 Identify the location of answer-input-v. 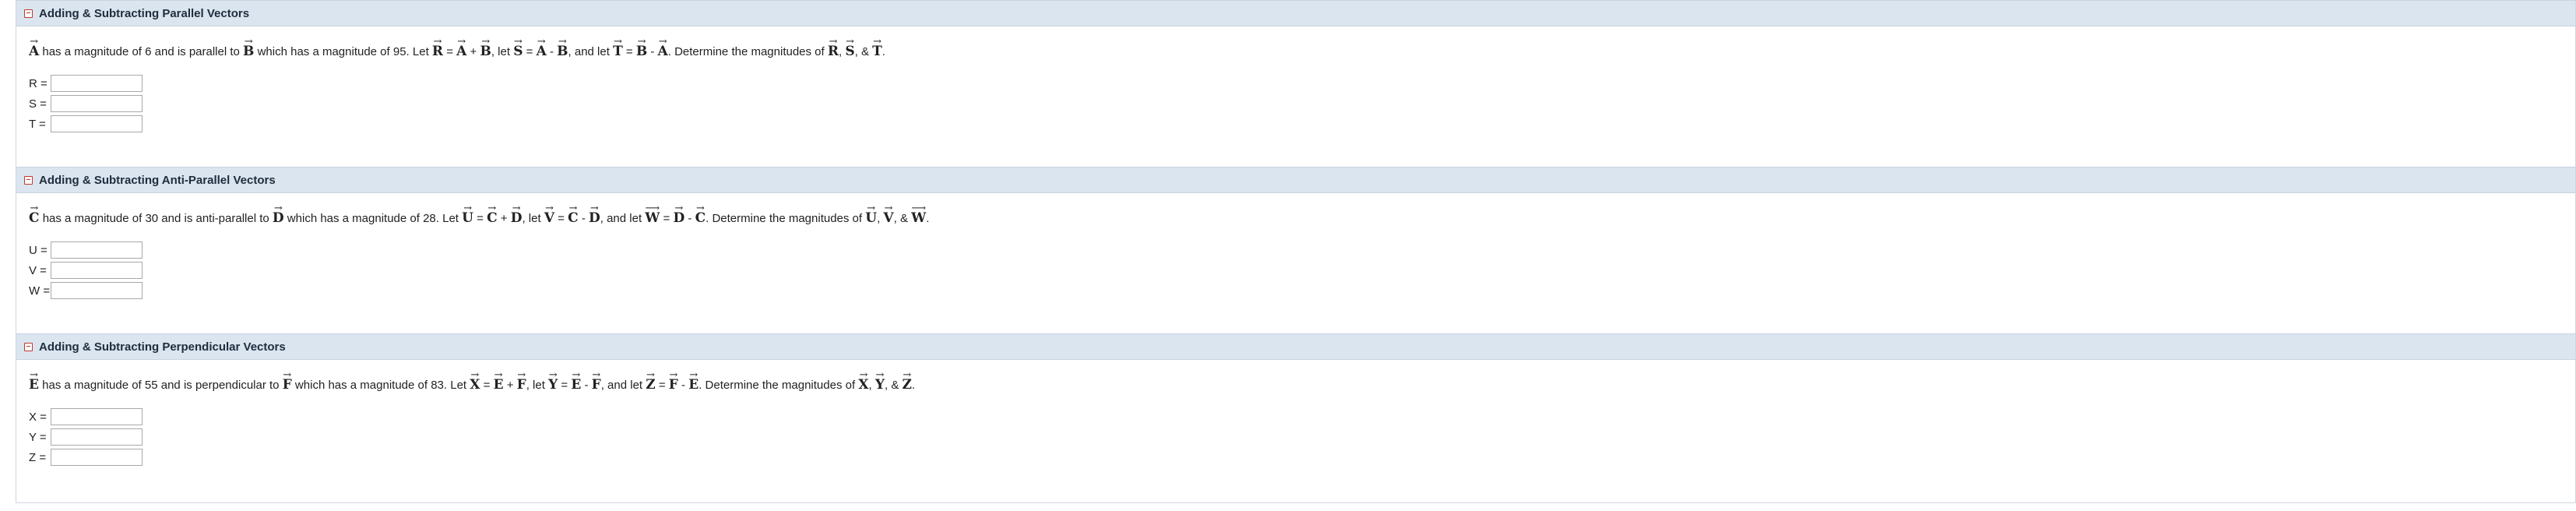
(97, 270).